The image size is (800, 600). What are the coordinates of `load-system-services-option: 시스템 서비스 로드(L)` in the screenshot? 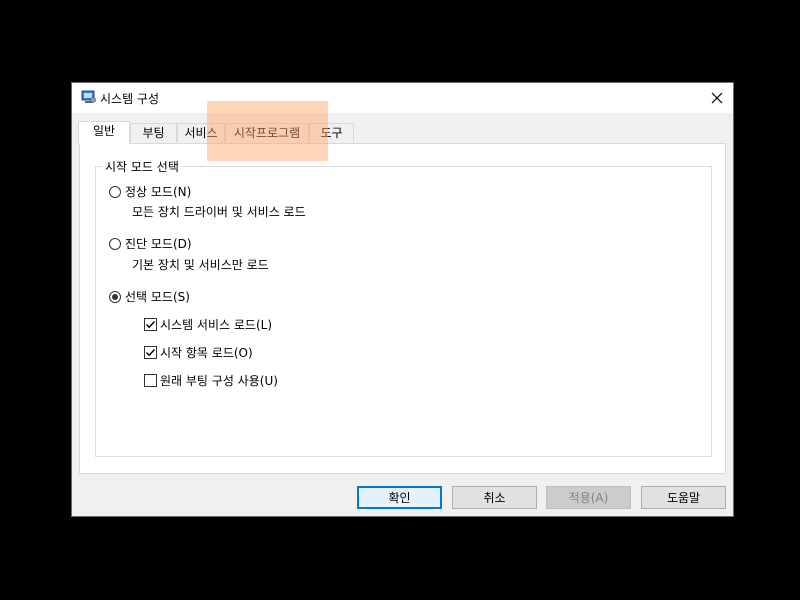 It's located at (208, 324).